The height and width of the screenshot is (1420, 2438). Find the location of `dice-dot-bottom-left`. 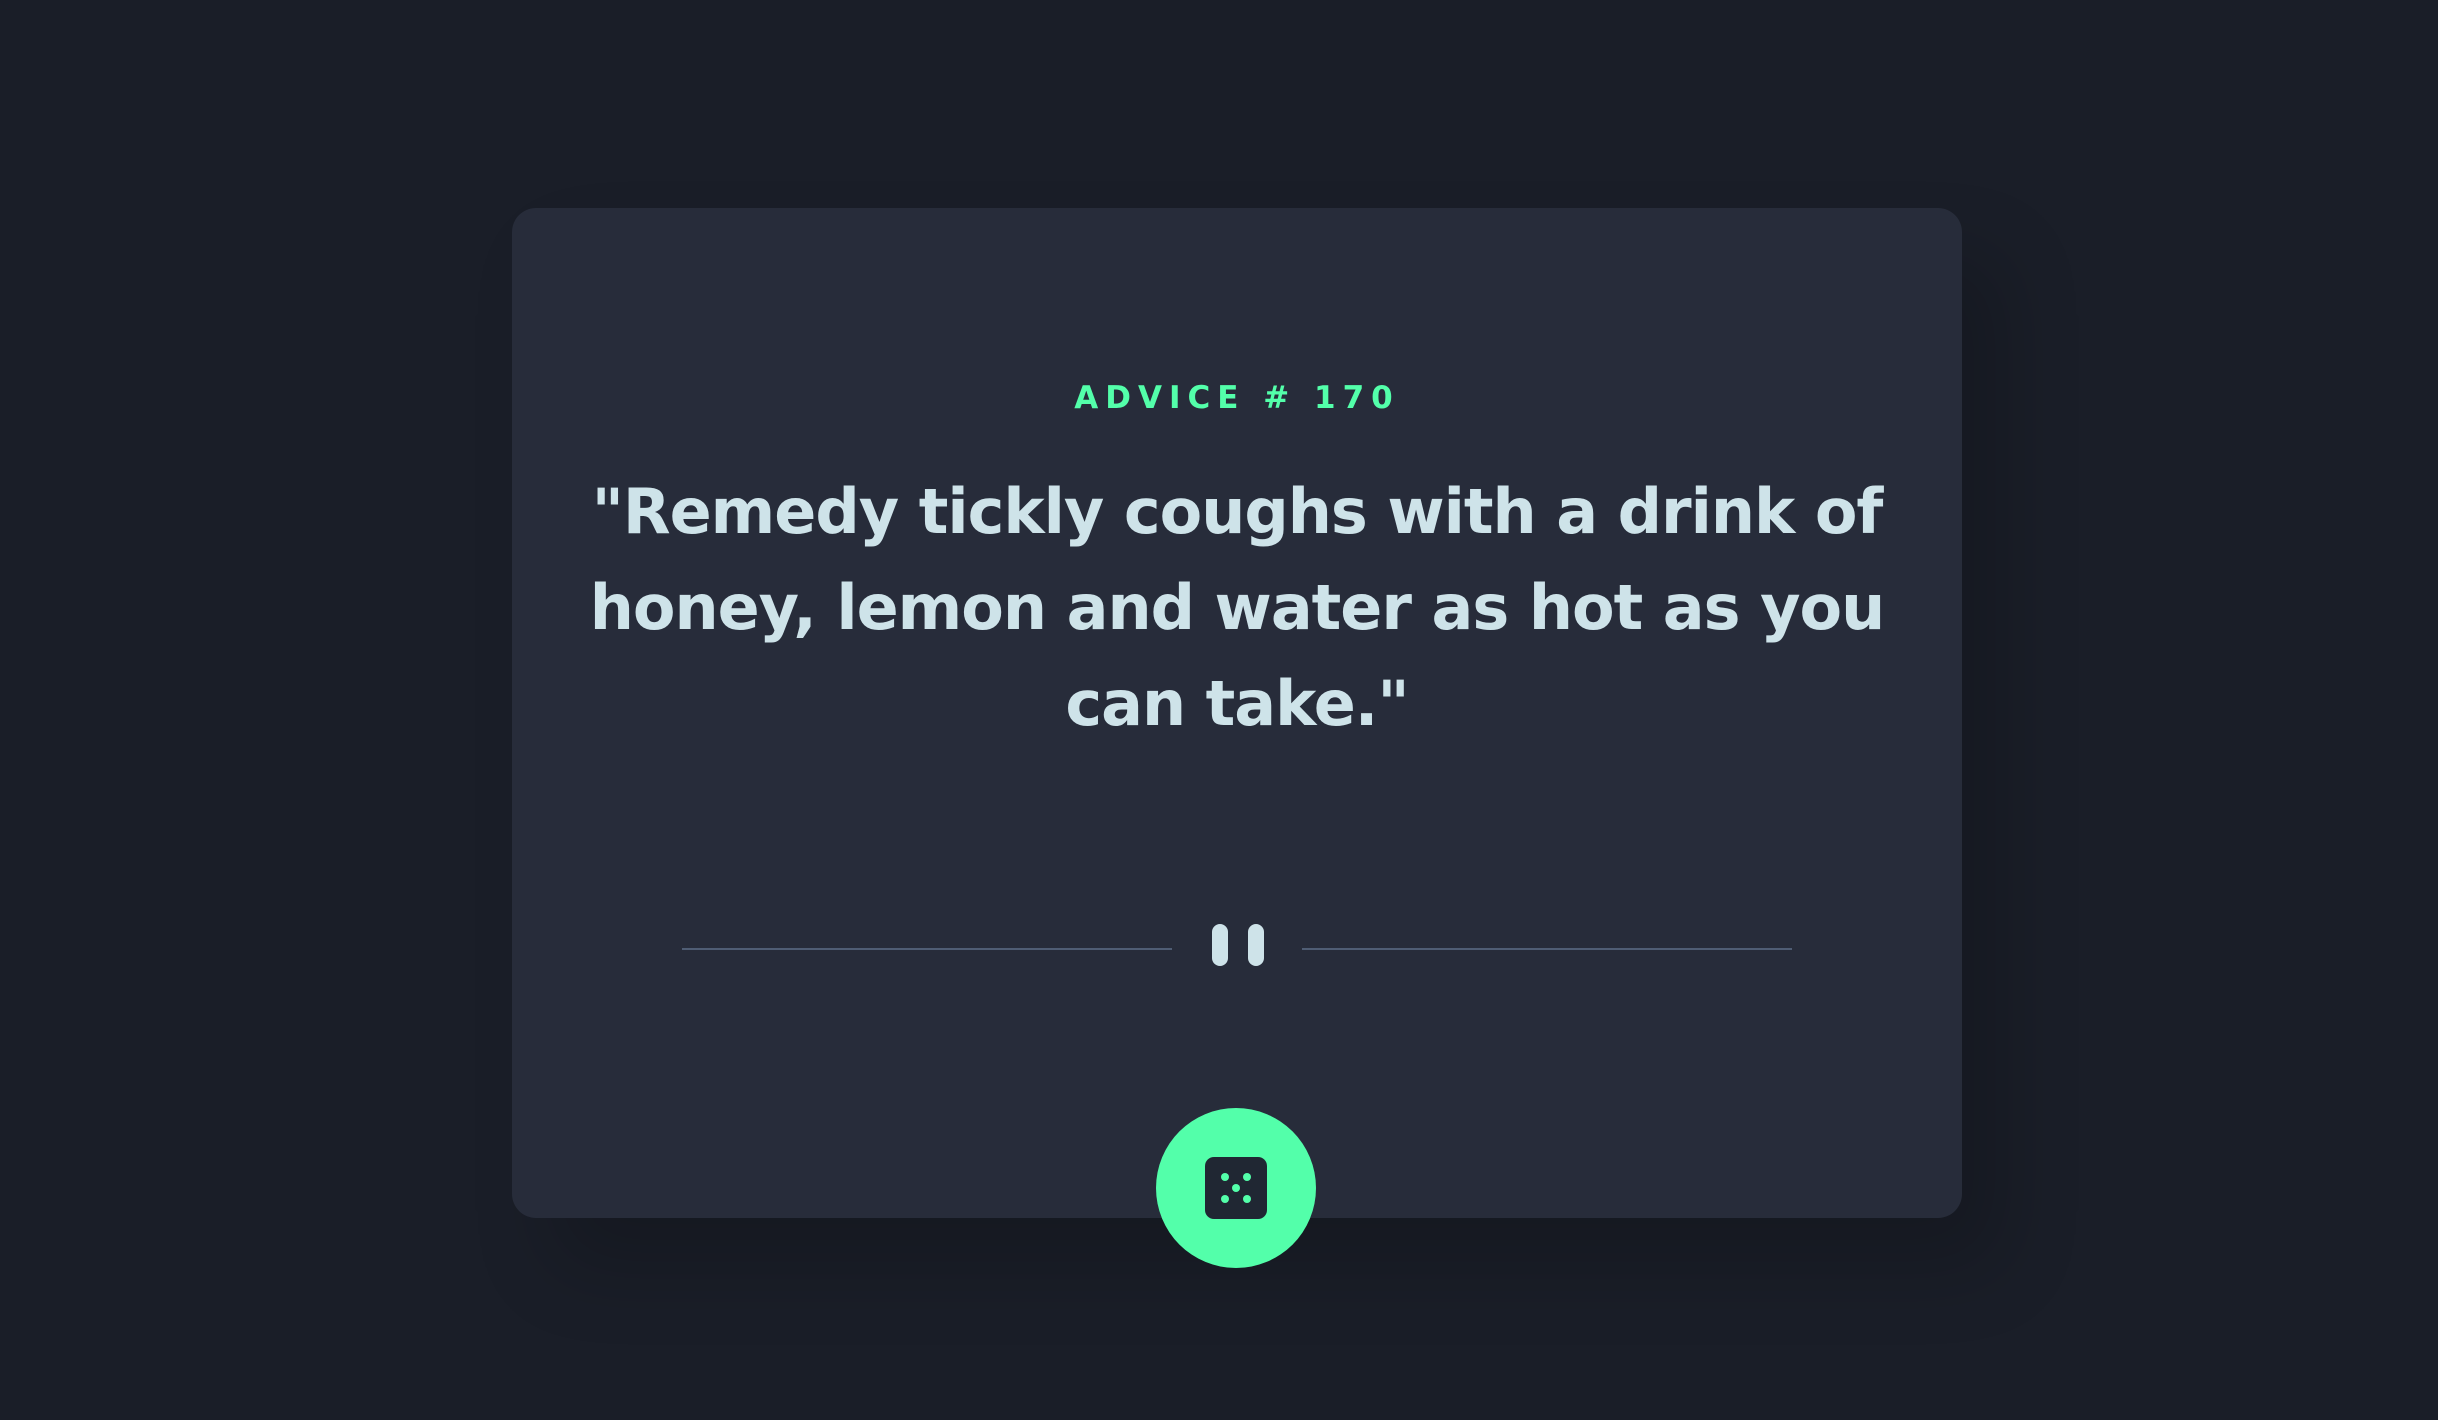

dice-dot-bottom-left is located at coordinates (1225, 1199).